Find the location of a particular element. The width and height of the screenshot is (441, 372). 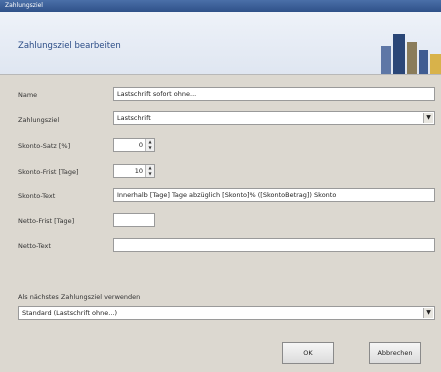

discount-stepper: 0 ▲ ▼ is located at coordinates (134, 145).